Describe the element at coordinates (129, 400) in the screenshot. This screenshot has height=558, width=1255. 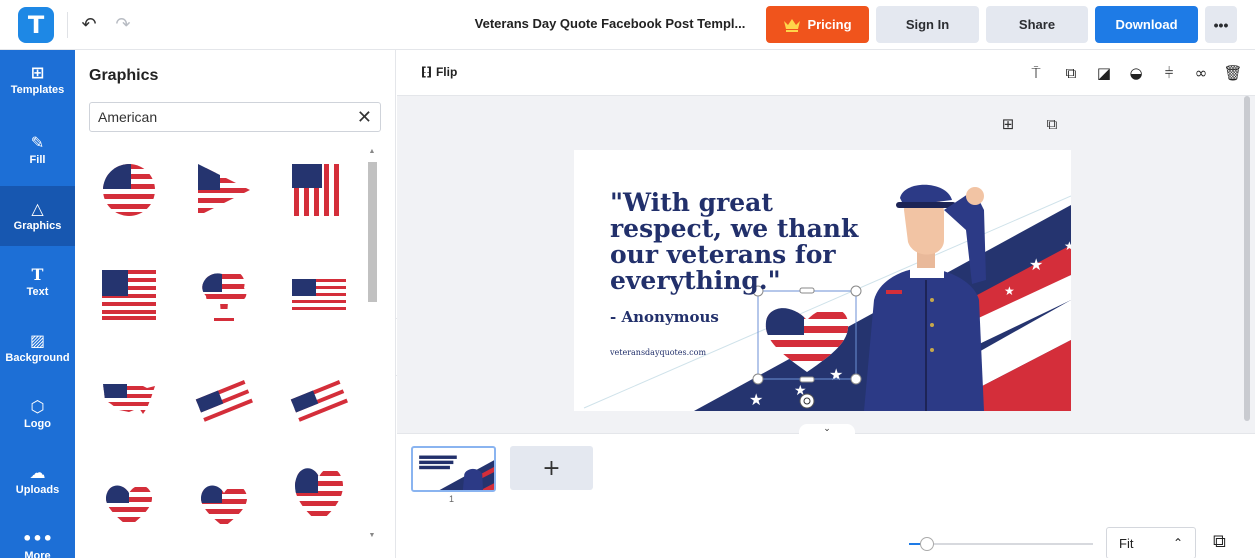
I see `graphic-flag-usa-map` at that location.